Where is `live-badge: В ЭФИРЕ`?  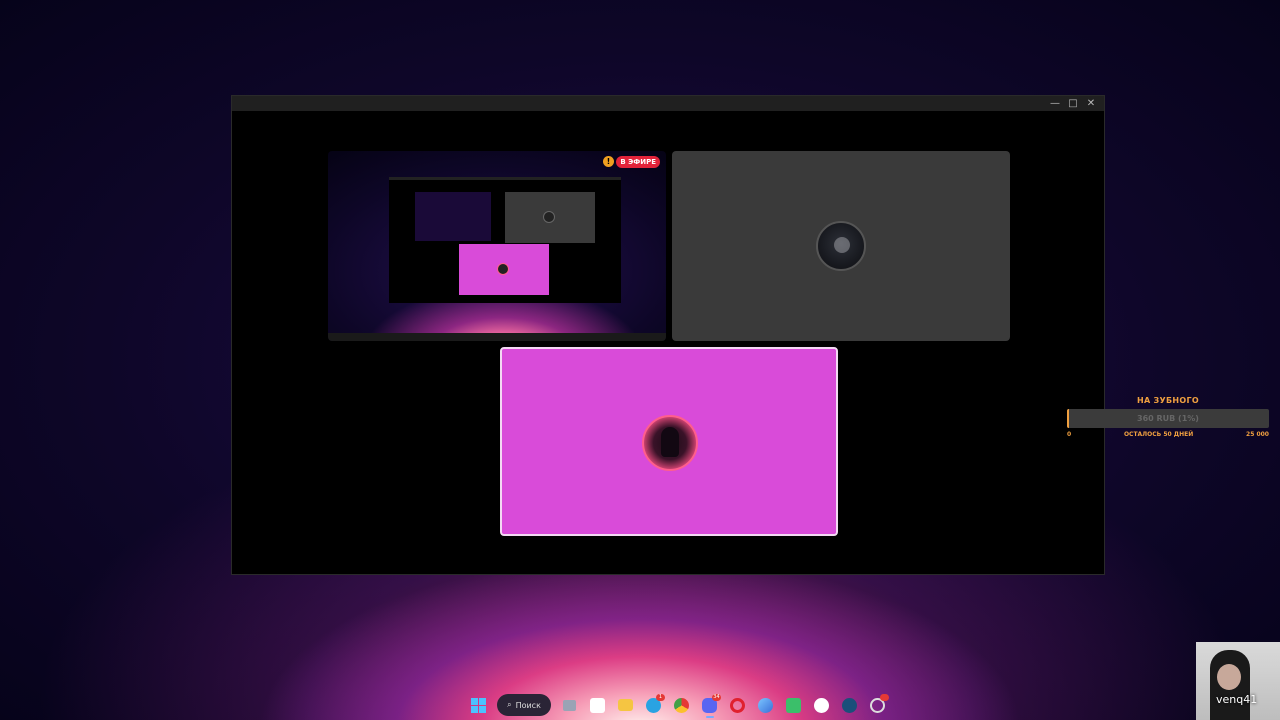
live-badge: В ЭФИРЕ is located at coordinates (638, 162).